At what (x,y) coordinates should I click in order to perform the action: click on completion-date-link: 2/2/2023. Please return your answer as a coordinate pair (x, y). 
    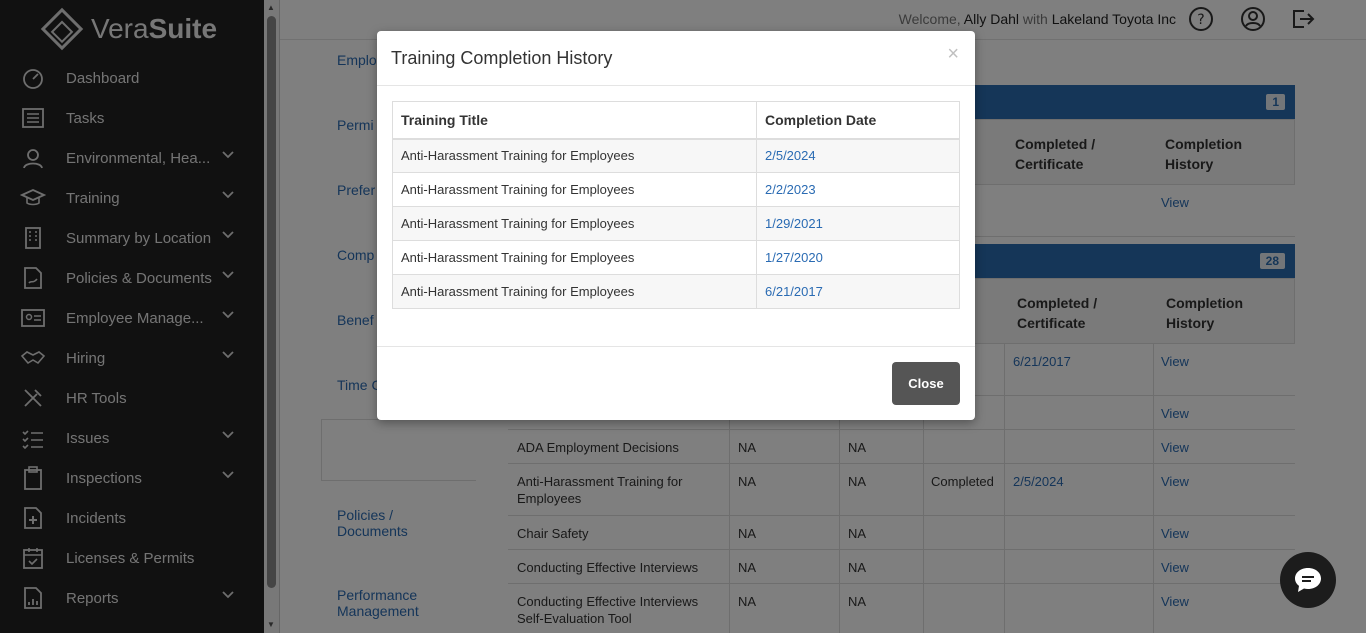
    Looking at the image, I should click on (858, 189).